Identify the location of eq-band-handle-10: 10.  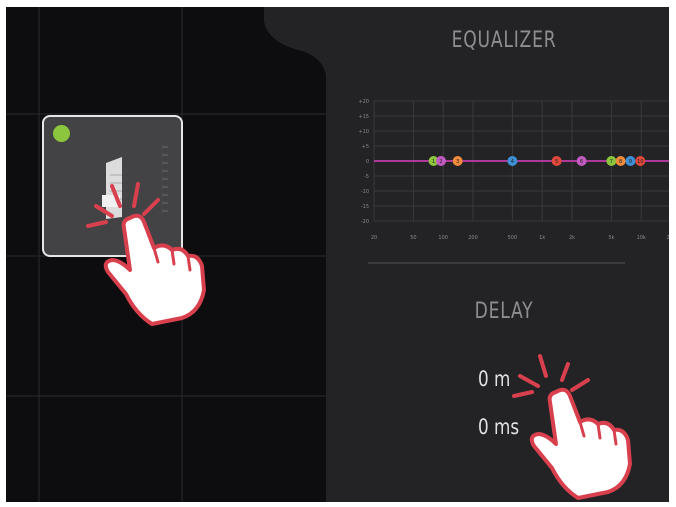
(640, 161).